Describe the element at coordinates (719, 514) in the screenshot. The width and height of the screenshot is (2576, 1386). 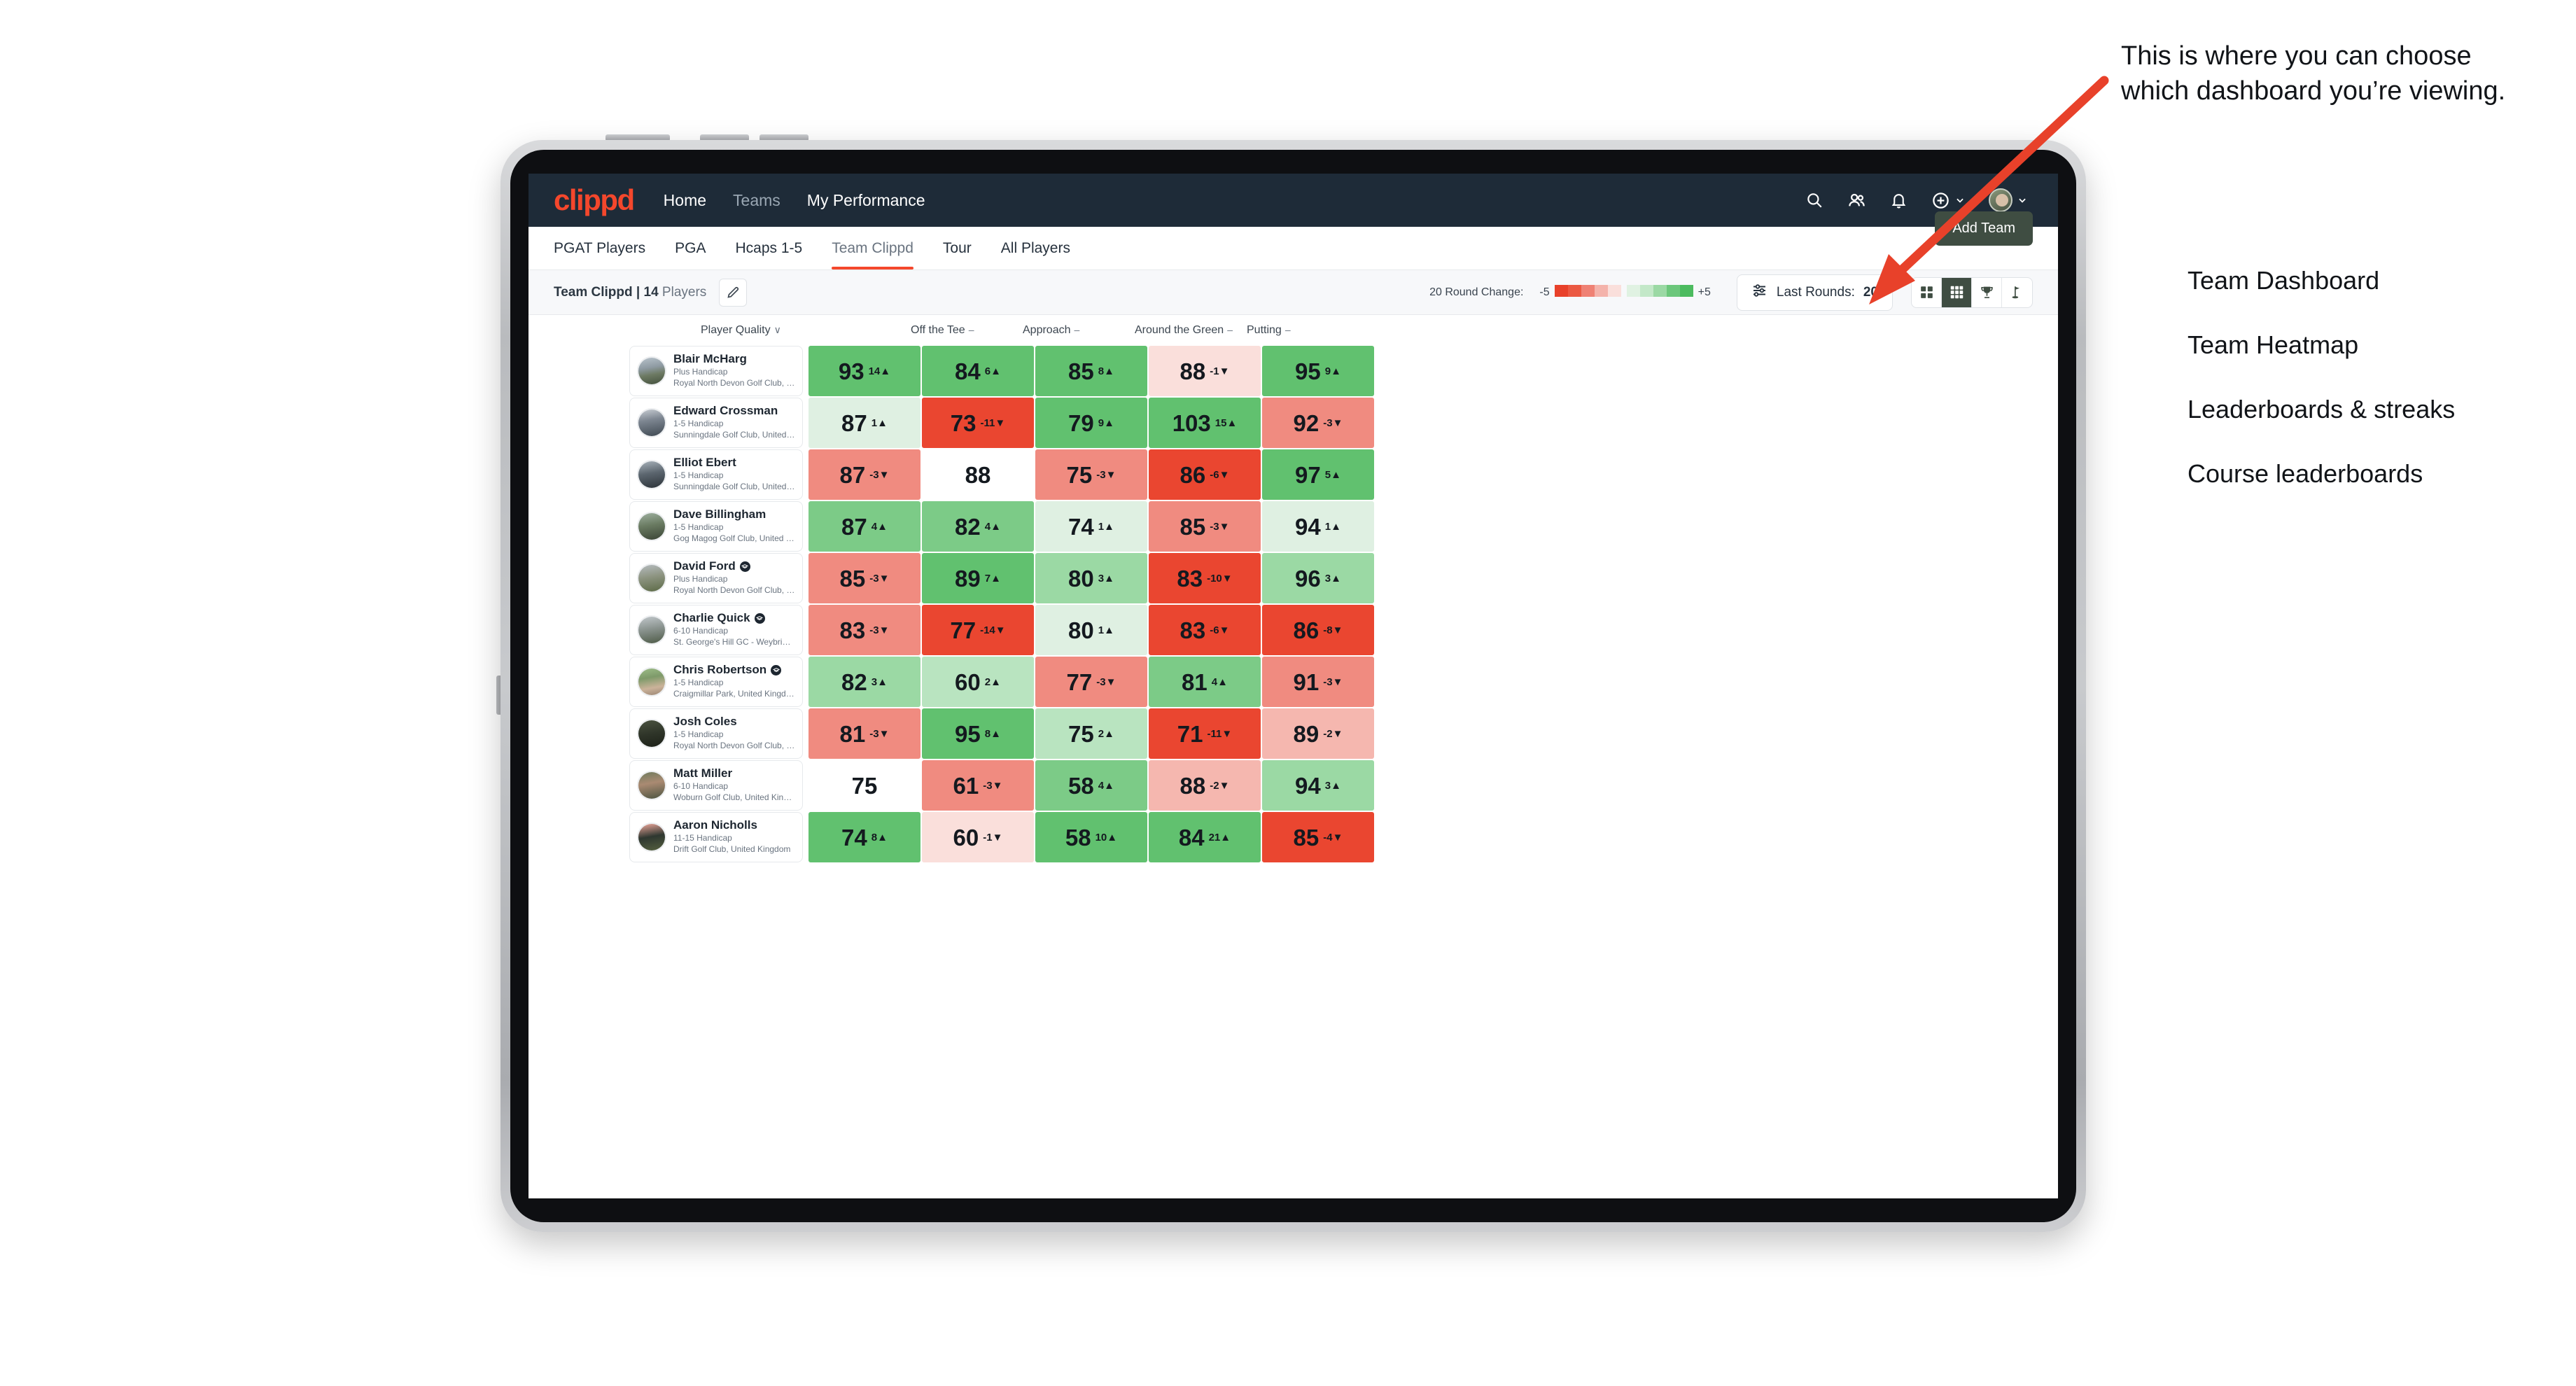
I see `player-name: Dave Billingham` at that location.